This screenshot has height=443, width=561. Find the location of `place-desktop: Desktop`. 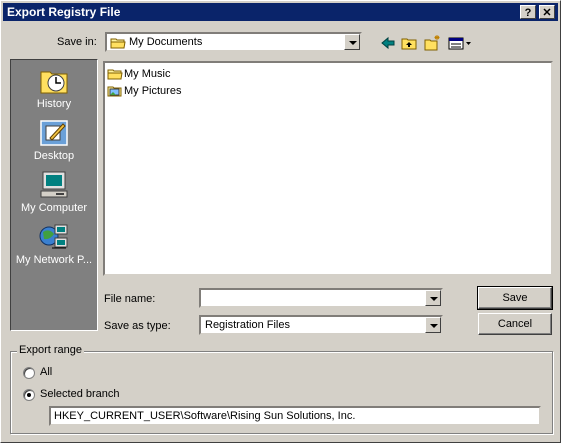

place-desktop: Desktop is located at coordinates (54, 140).